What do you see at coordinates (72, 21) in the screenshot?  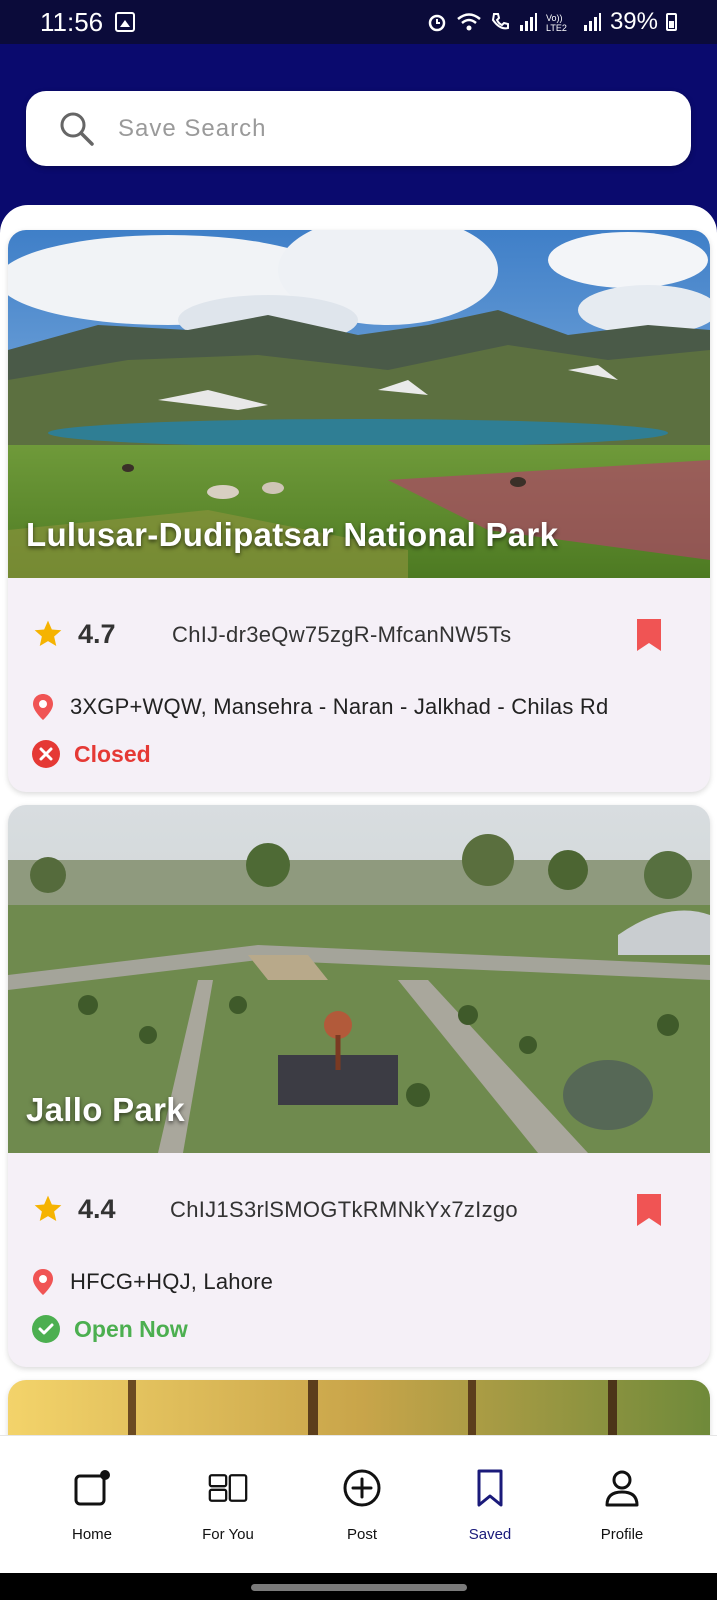 I see `status-time: 11:56` at bounding box center [72, 21].